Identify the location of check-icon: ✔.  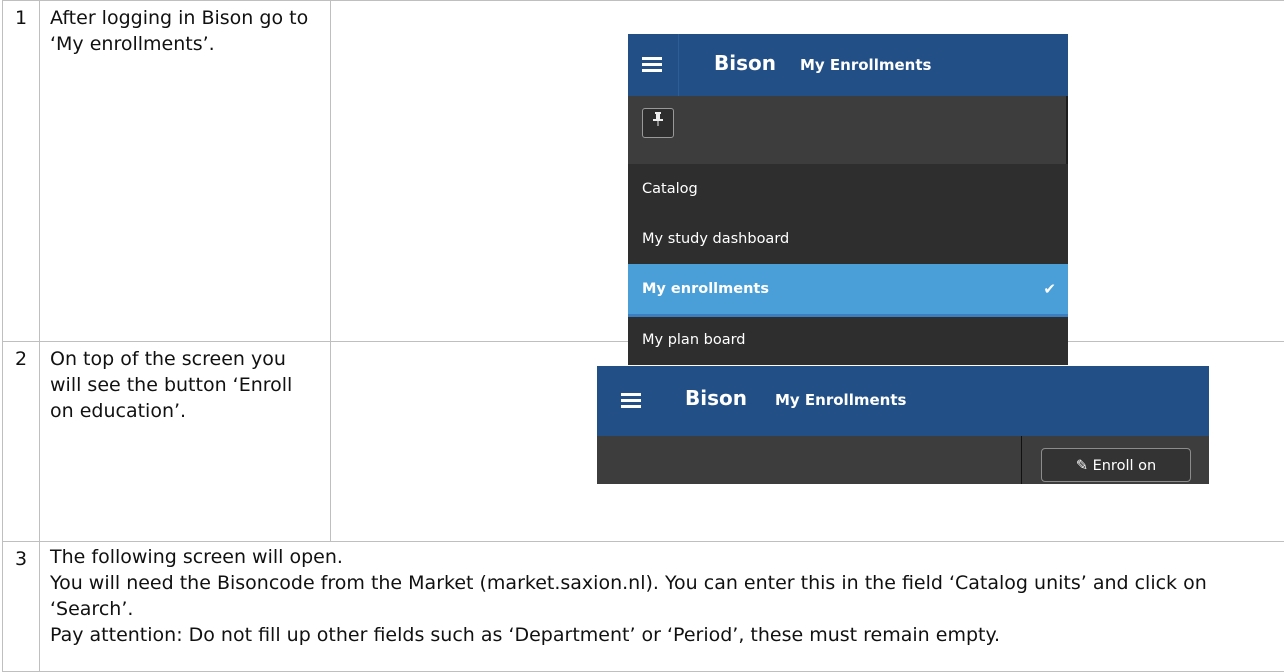
(1049, 289).